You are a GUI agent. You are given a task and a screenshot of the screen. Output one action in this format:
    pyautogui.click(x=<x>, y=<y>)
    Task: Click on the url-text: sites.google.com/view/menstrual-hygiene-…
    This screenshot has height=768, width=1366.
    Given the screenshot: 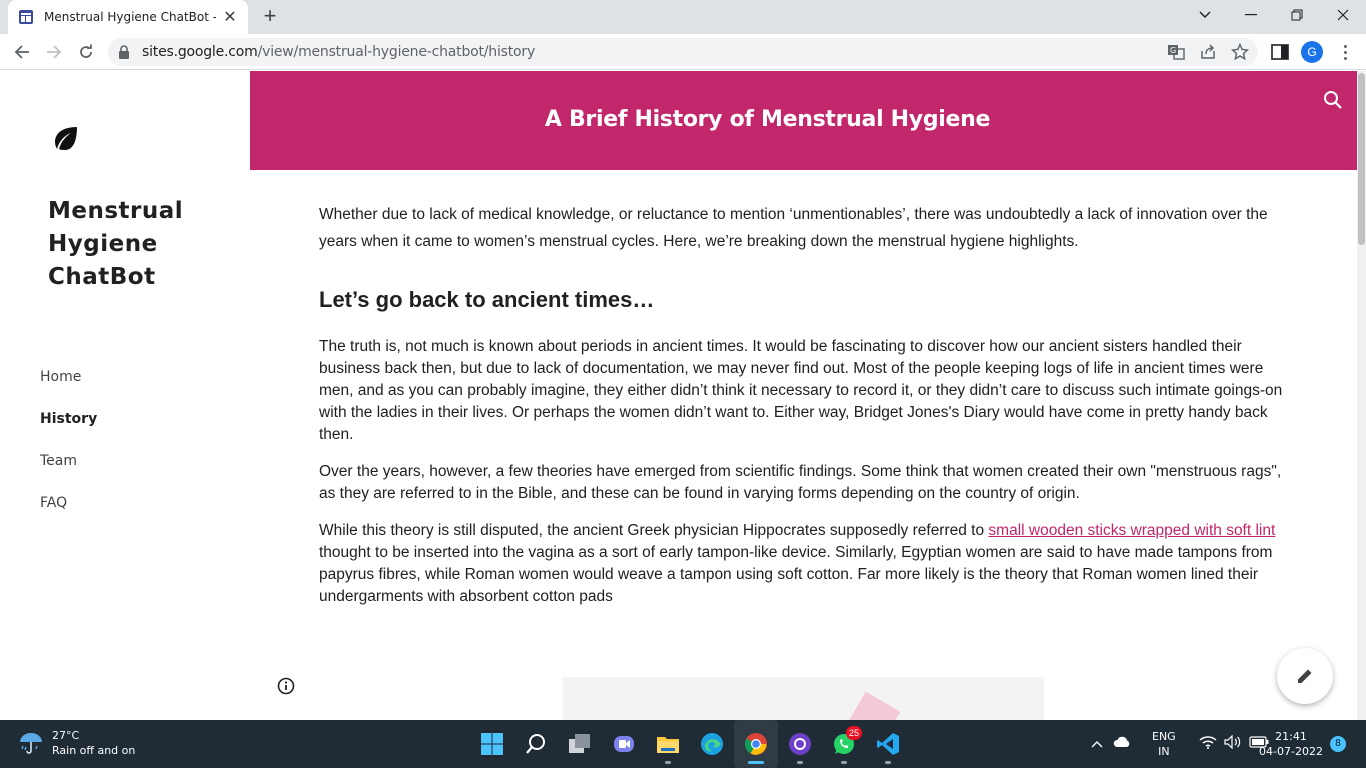 What is the action you would take?
    pyautogui.click(x=339, y=52)
    